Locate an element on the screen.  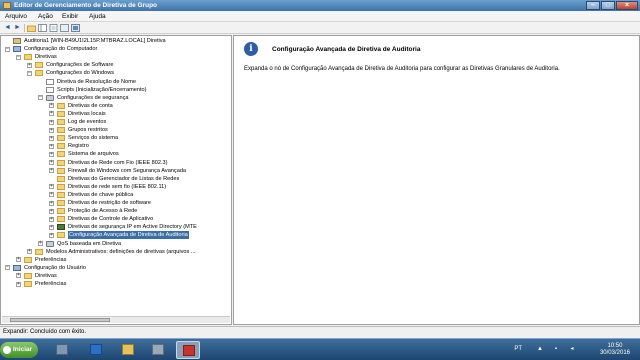
scrollbar-thumb is located at coordinates (60, 320).